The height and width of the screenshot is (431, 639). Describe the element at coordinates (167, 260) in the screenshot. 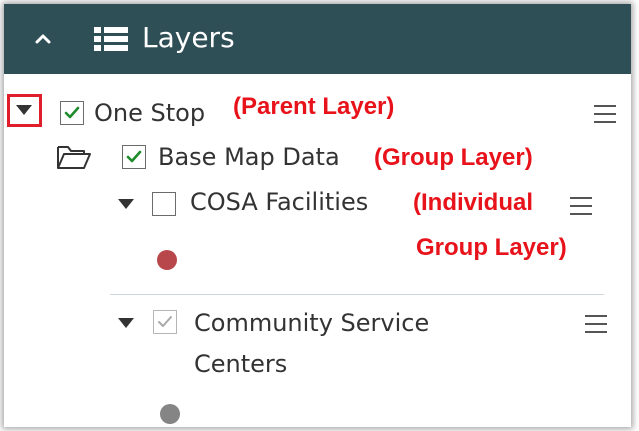

I see `cosa-facilities-symbol` at that location.